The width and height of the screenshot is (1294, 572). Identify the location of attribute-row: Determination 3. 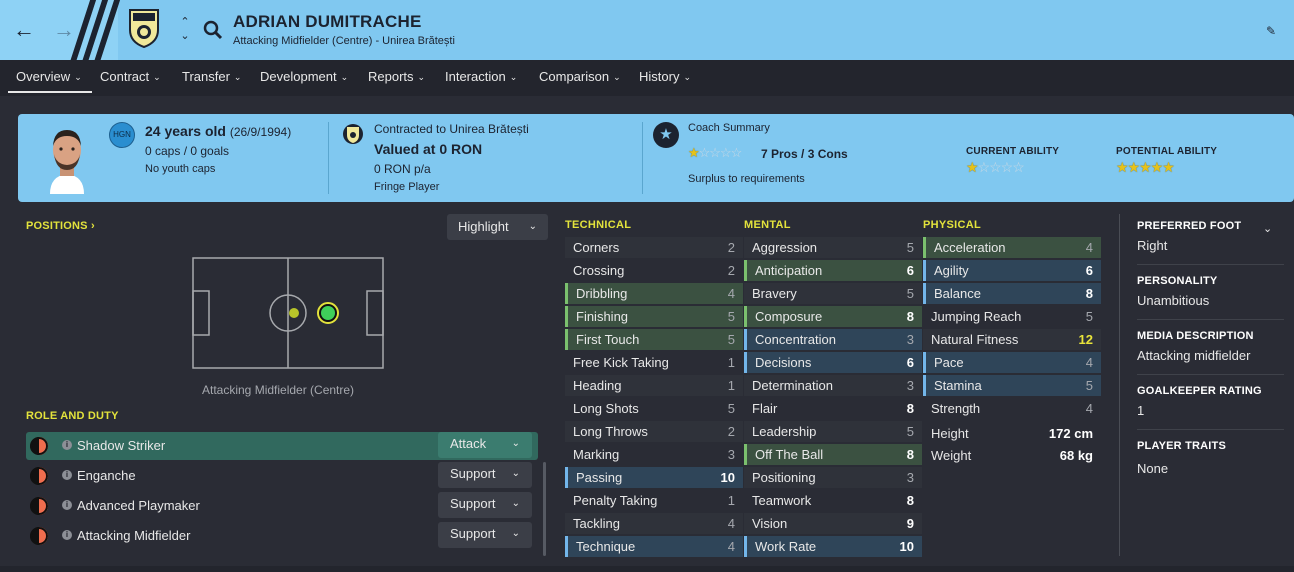
(833, 385).